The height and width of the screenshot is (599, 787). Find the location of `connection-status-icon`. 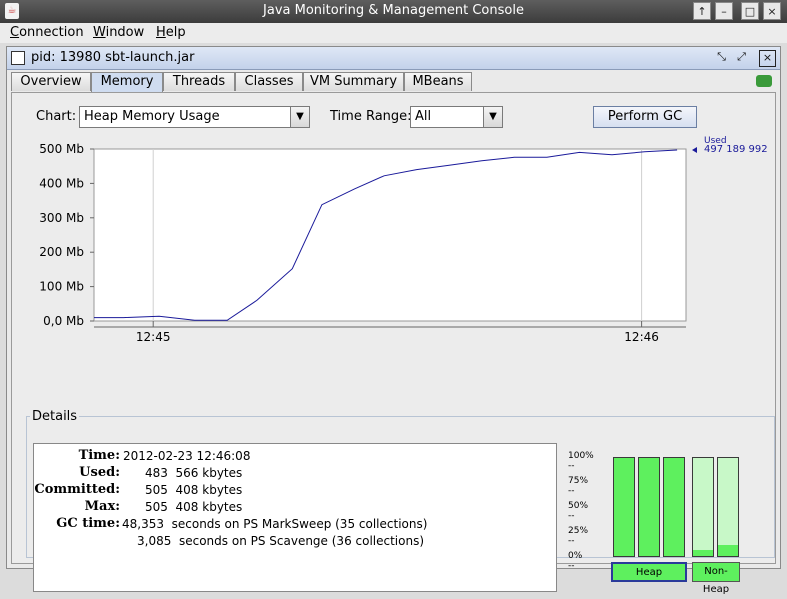

connection-status-icon is located at coordinates (764, 81).